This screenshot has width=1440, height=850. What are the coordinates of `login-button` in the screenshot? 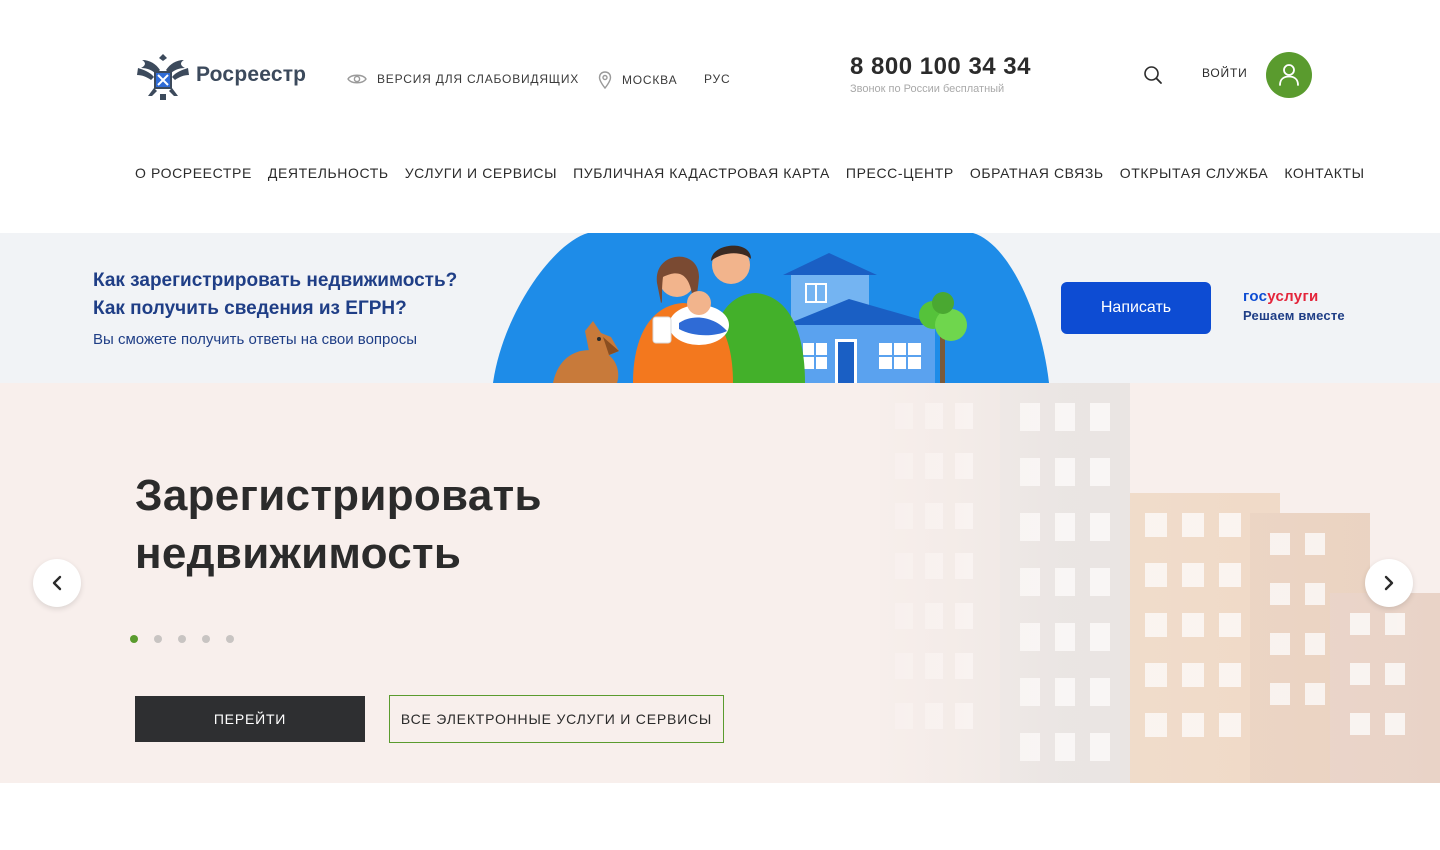 It's located at (1289, 75).